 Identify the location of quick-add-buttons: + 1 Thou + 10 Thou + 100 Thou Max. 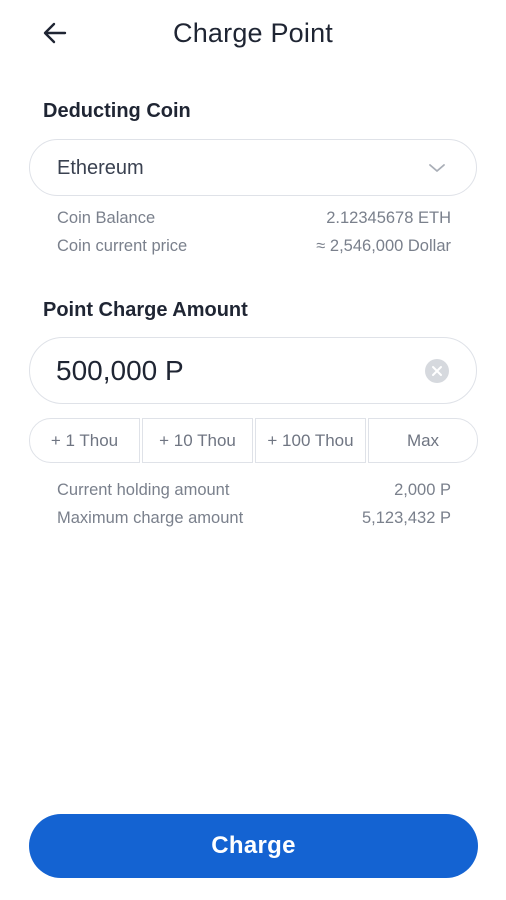
(253, 440).